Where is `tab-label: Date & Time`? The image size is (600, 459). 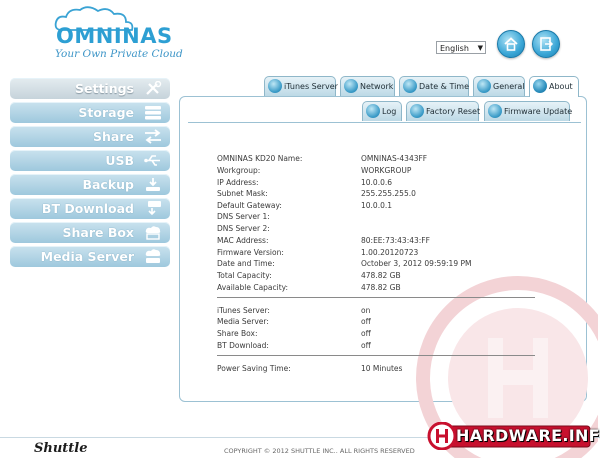 tab-label: Date & Time is located at coordinates (444, 86).